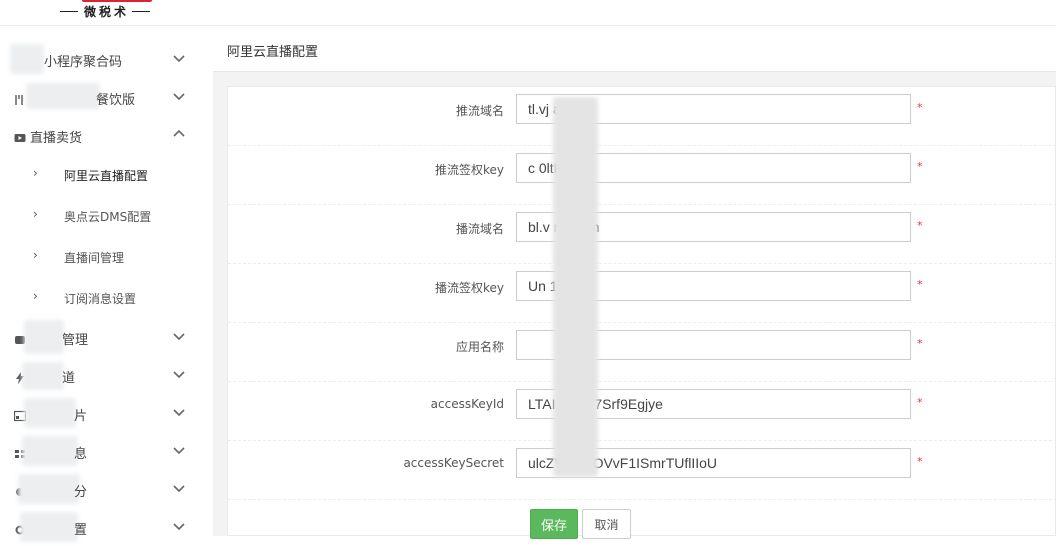  I want to click on form-row-push-auth-key: 推流签权key c 0ltKx *, so click(642, 175).